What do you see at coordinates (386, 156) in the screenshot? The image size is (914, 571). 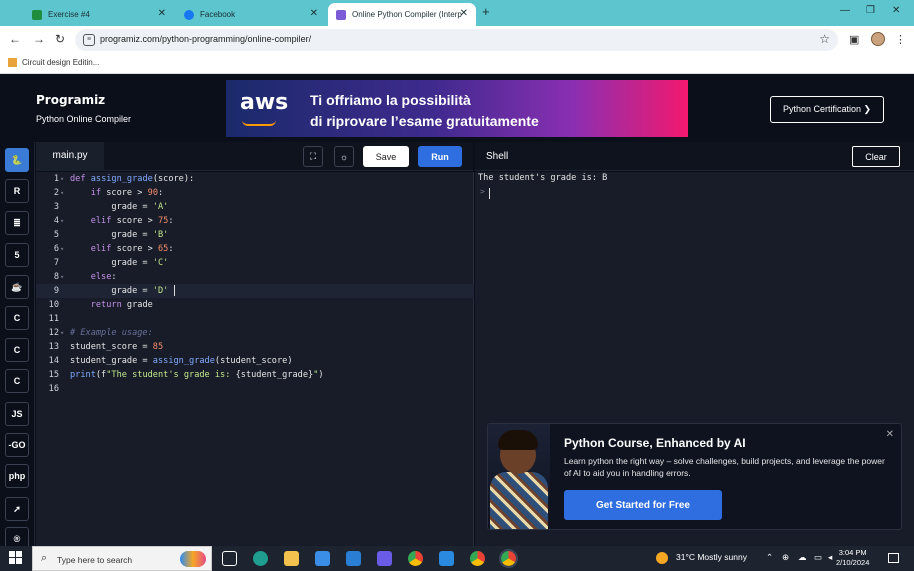 I see `save-button: Save` at bounding box center [386, 156].